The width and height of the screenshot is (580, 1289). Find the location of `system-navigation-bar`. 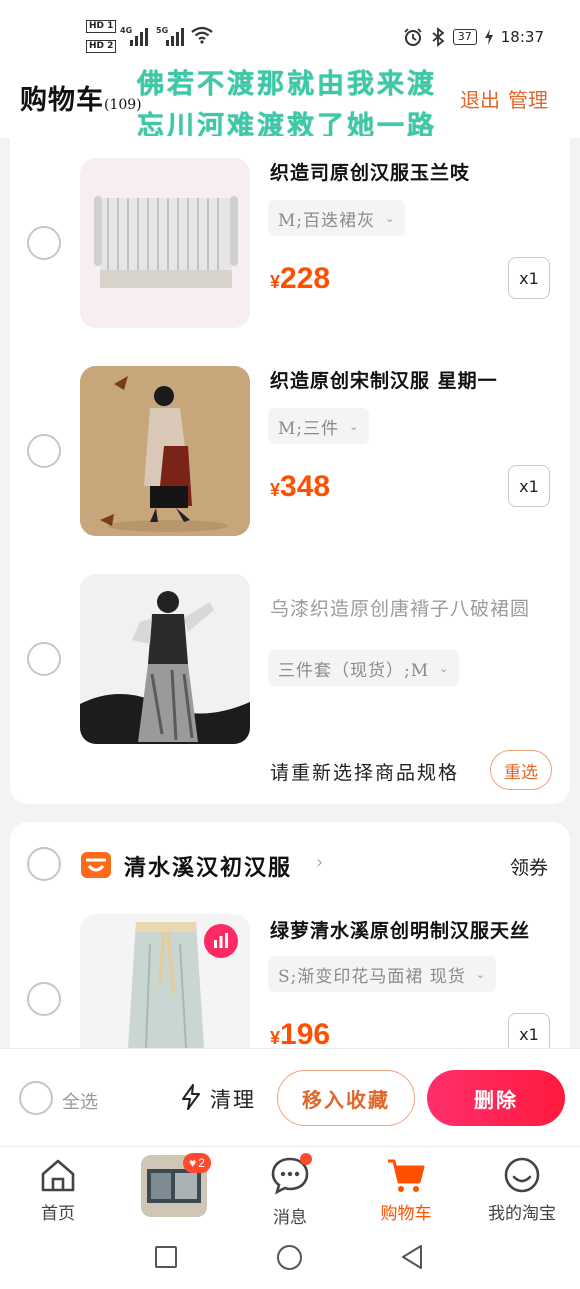

system-navigation-bar is located at coordinates (290, 1258).